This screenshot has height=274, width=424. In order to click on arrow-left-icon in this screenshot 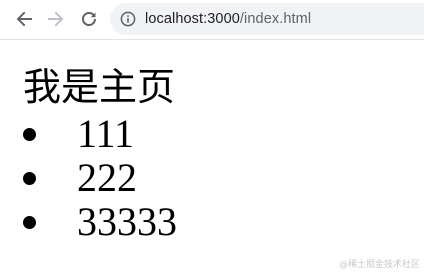, I will do `click(24, 19)`.